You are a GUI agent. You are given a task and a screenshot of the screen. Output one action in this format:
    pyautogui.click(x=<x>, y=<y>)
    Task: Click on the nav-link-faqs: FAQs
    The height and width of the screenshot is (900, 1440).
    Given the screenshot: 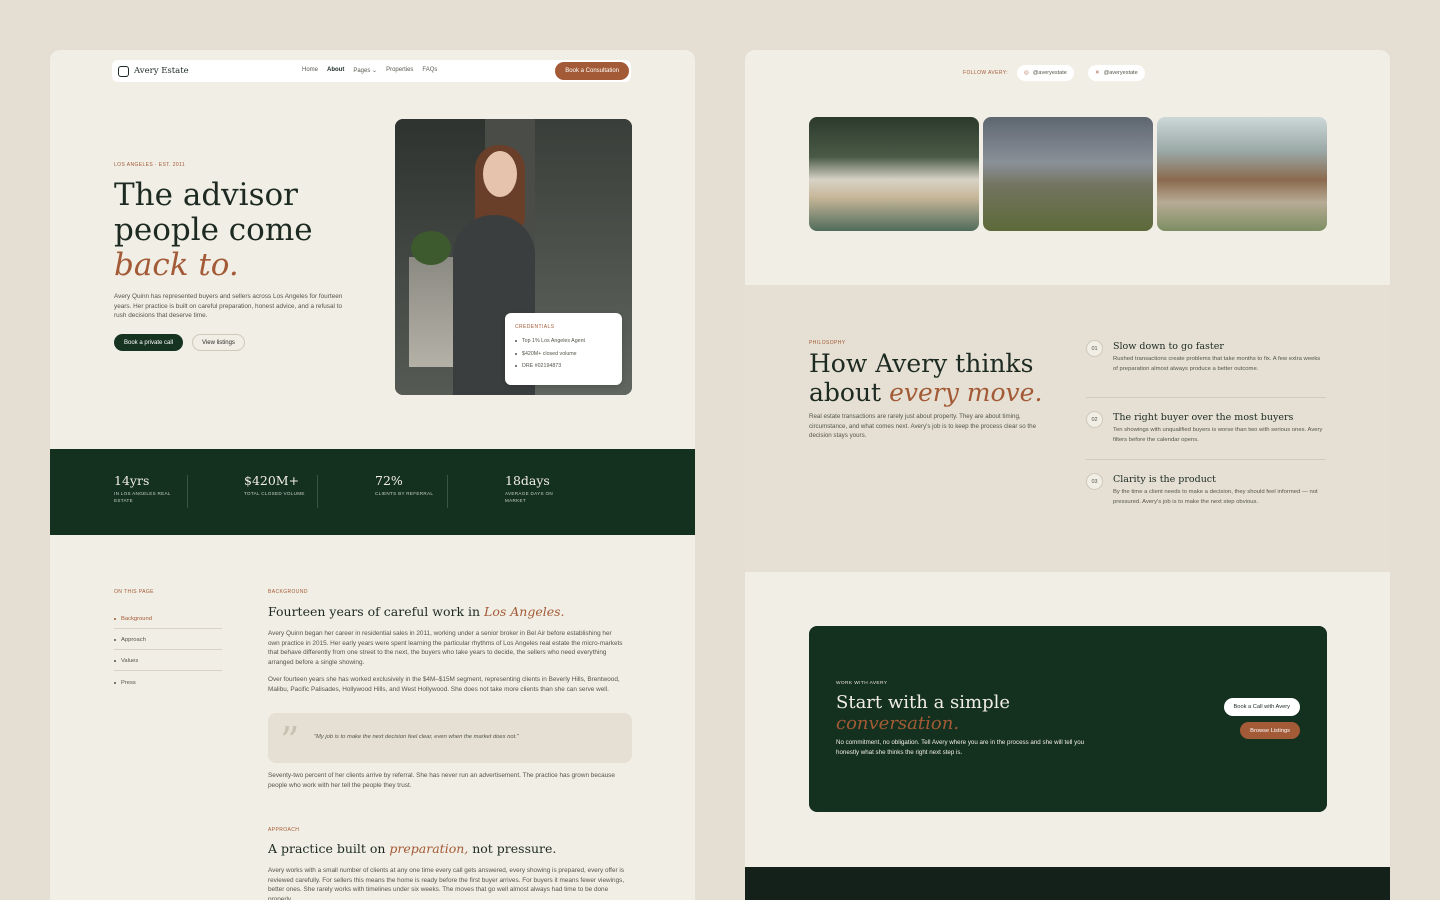 What is the action you would take?
    pyautogui.click(x=429, y=70)
    